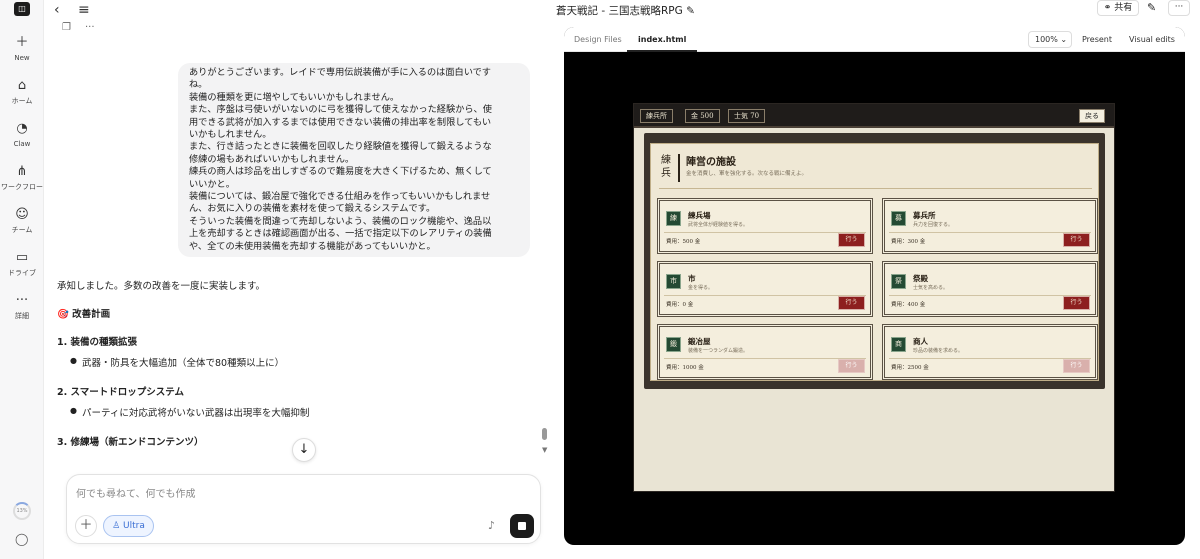  I want to click on document-title: 蒼天戦記 - 三国志戦略RPG ✎, so click(625, 10).